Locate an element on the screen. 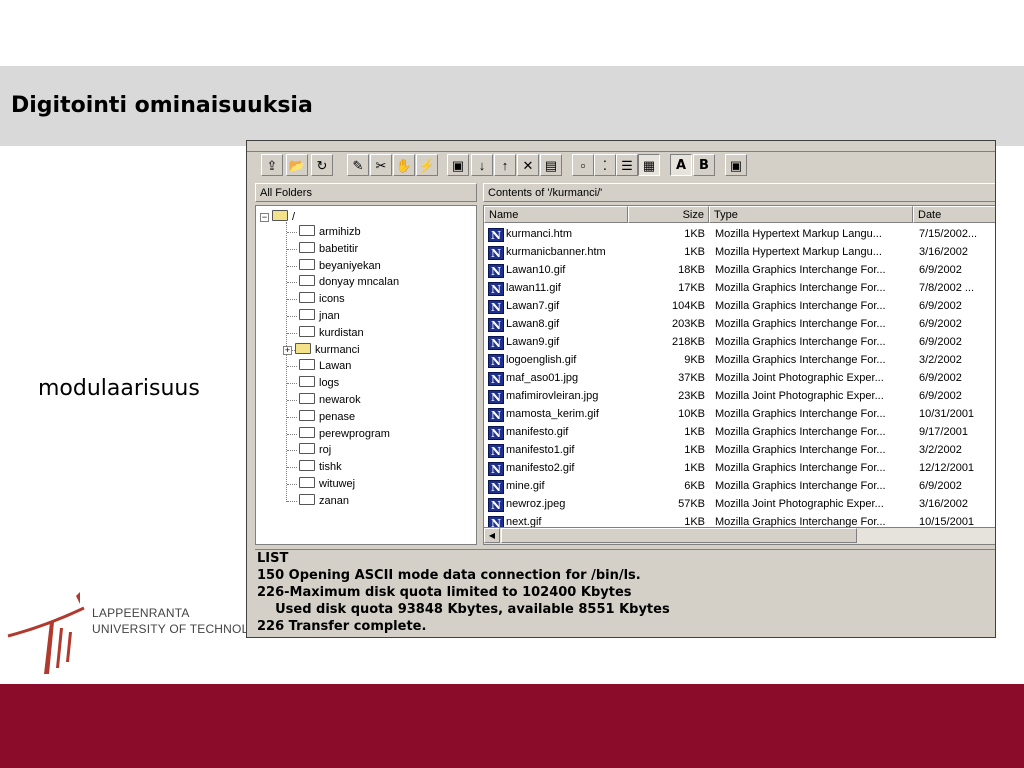  refresh-icon: ↻ is located at coordinates (322, 165).